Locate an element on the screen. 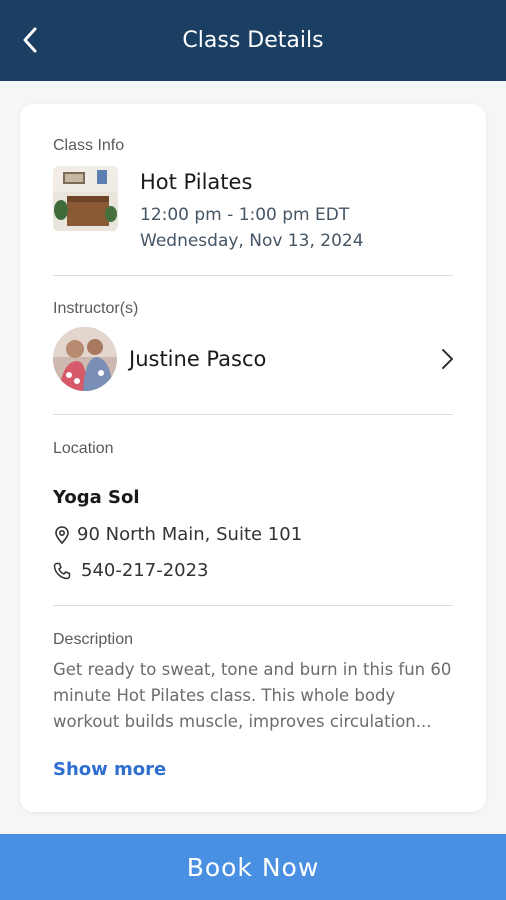 The width and height of the screenshot is (506, 900). page-title: Class Details is located at coordinates (253, 40).